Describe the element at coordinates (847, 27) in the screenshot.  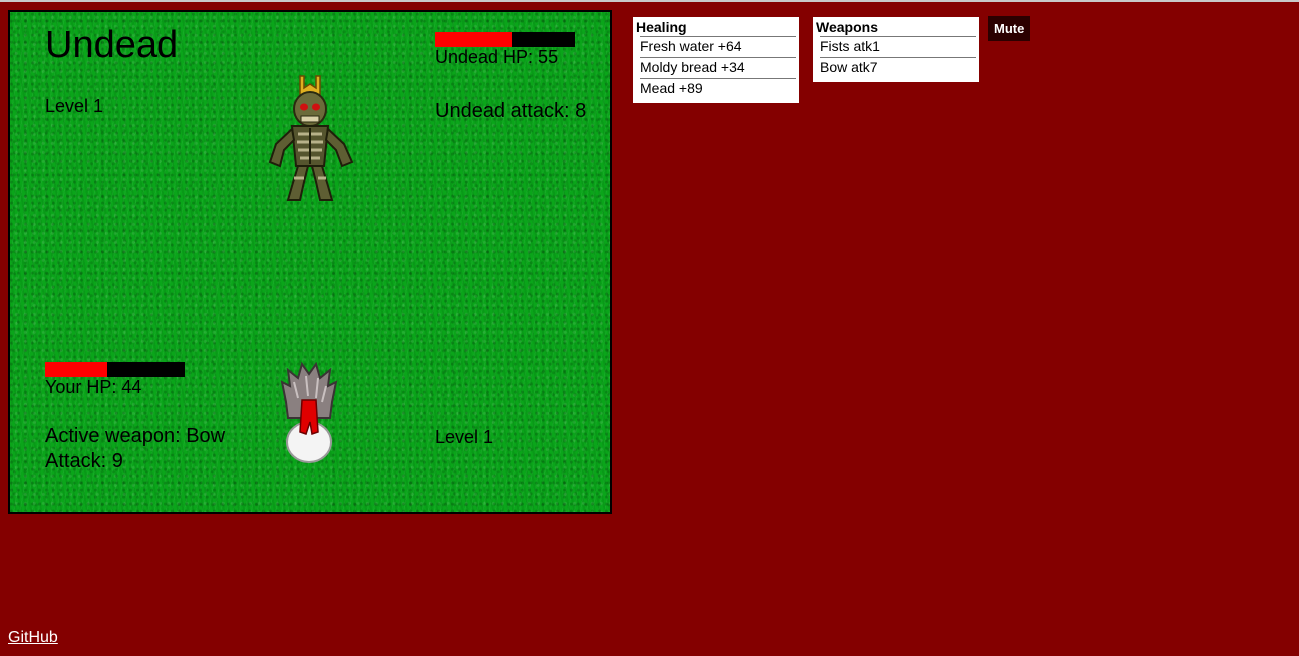
I see `weapons-title: Weapons` at that location.